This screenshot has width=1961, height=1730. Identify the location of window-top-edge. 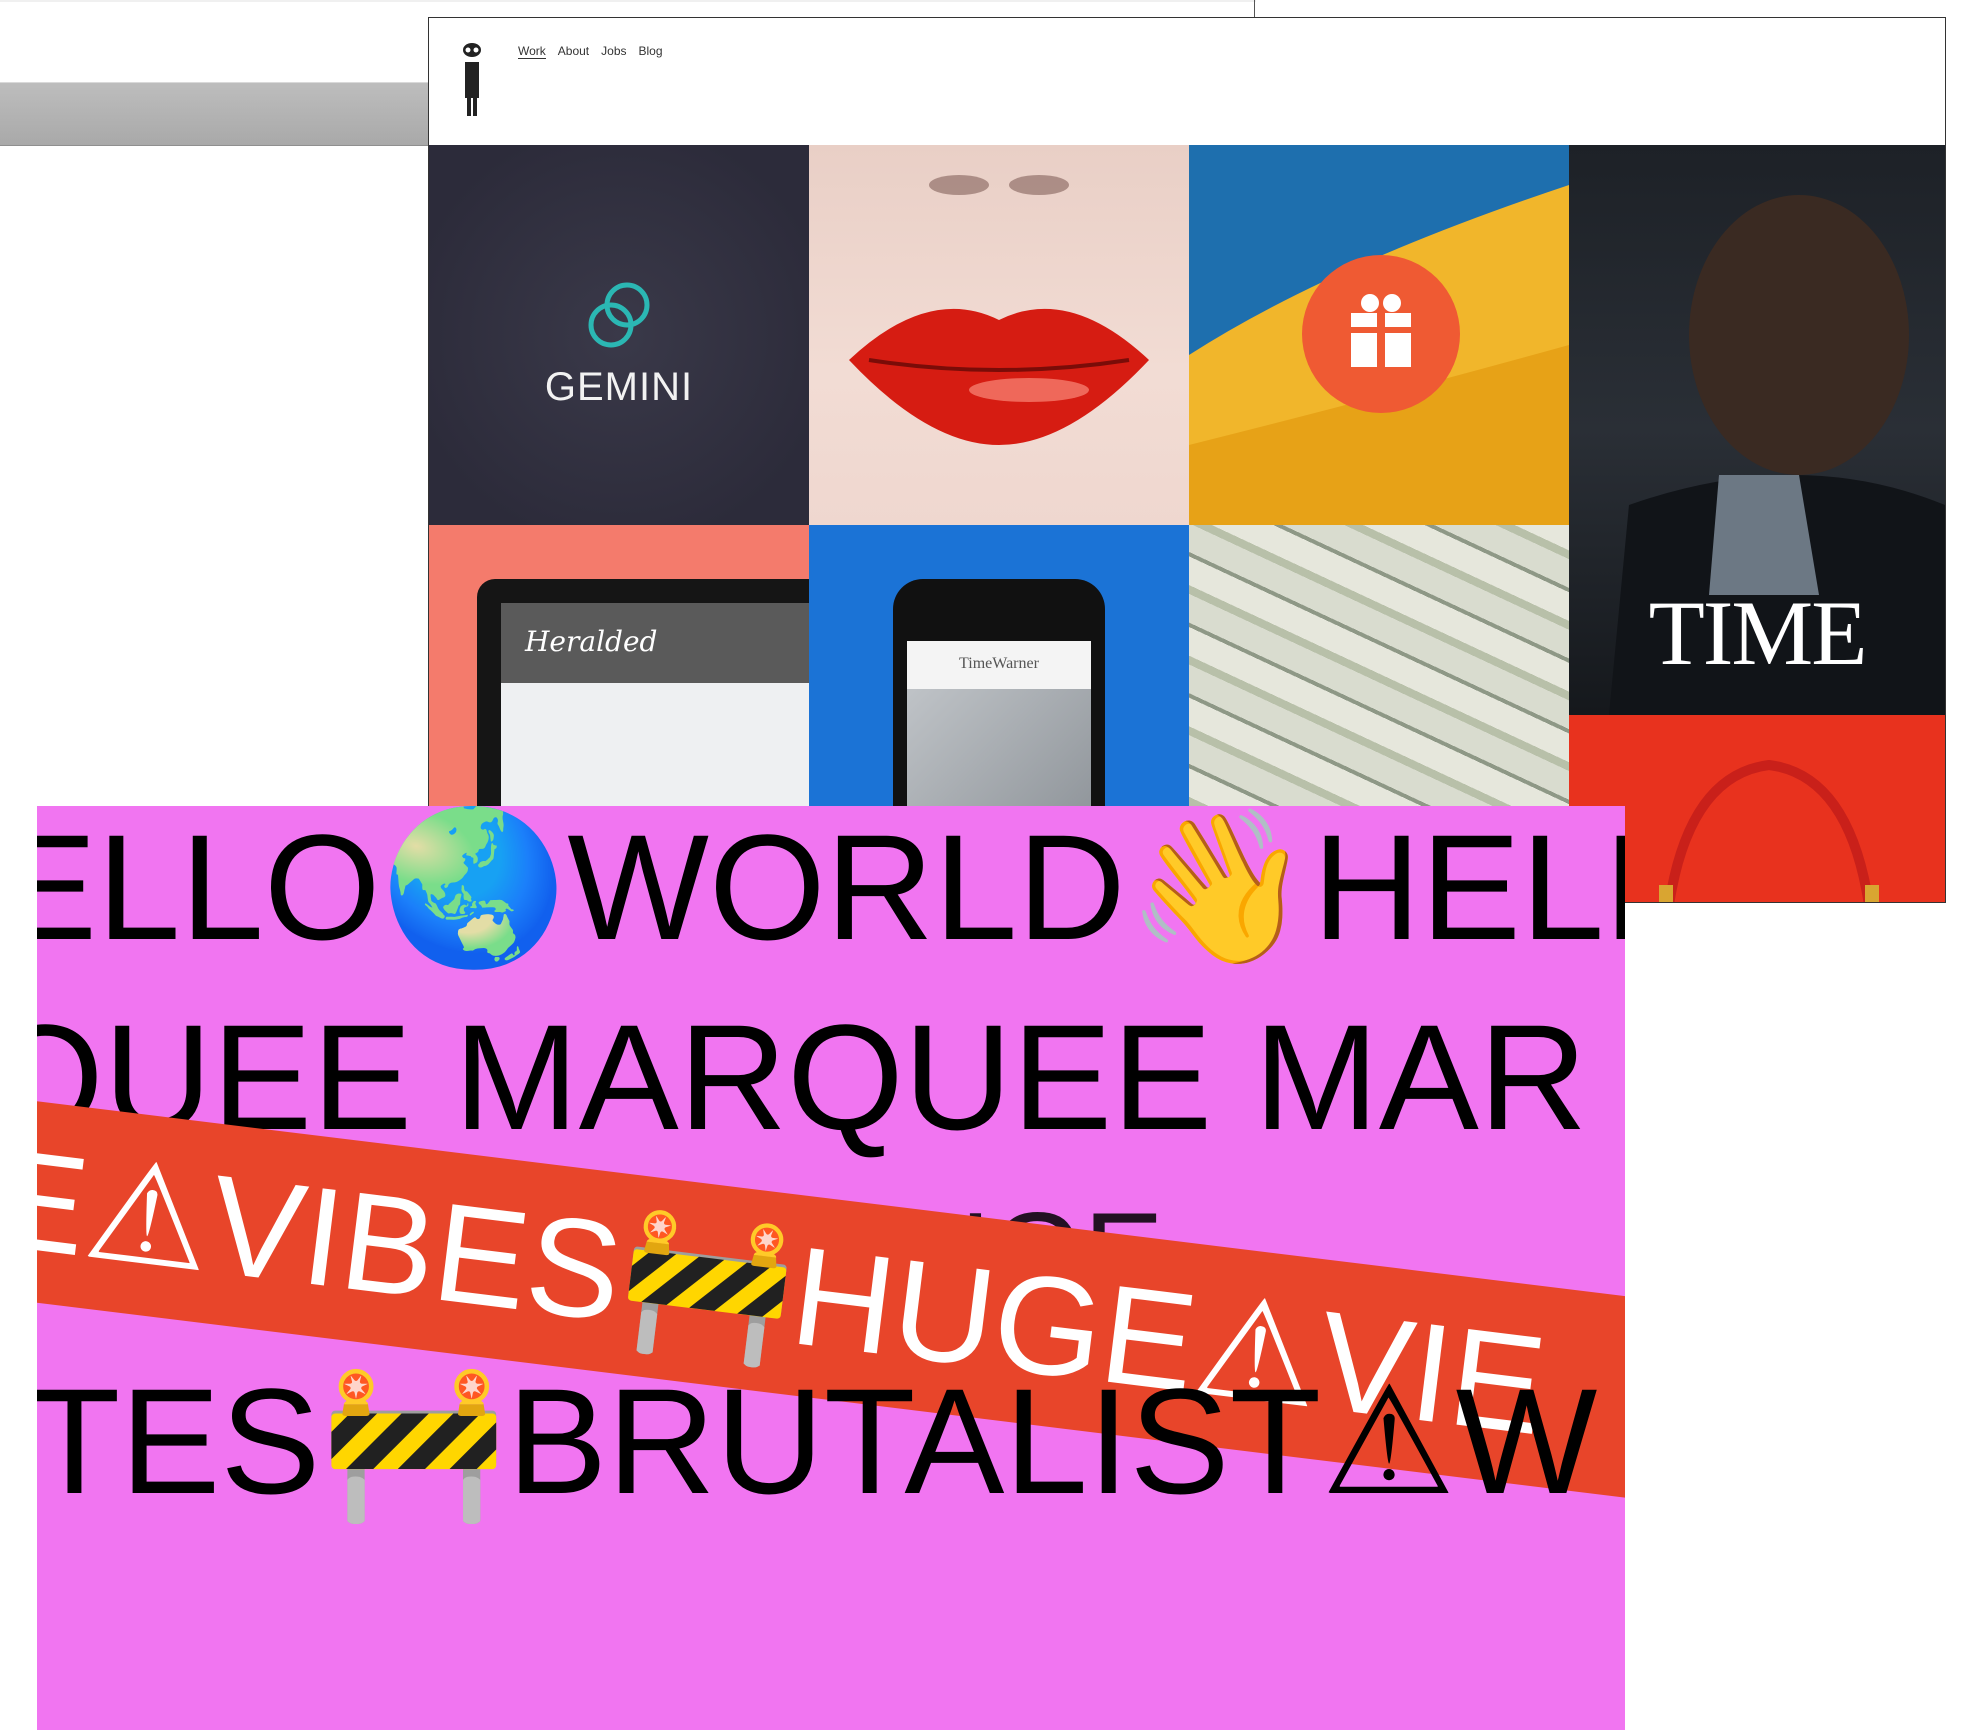
(628, 1).